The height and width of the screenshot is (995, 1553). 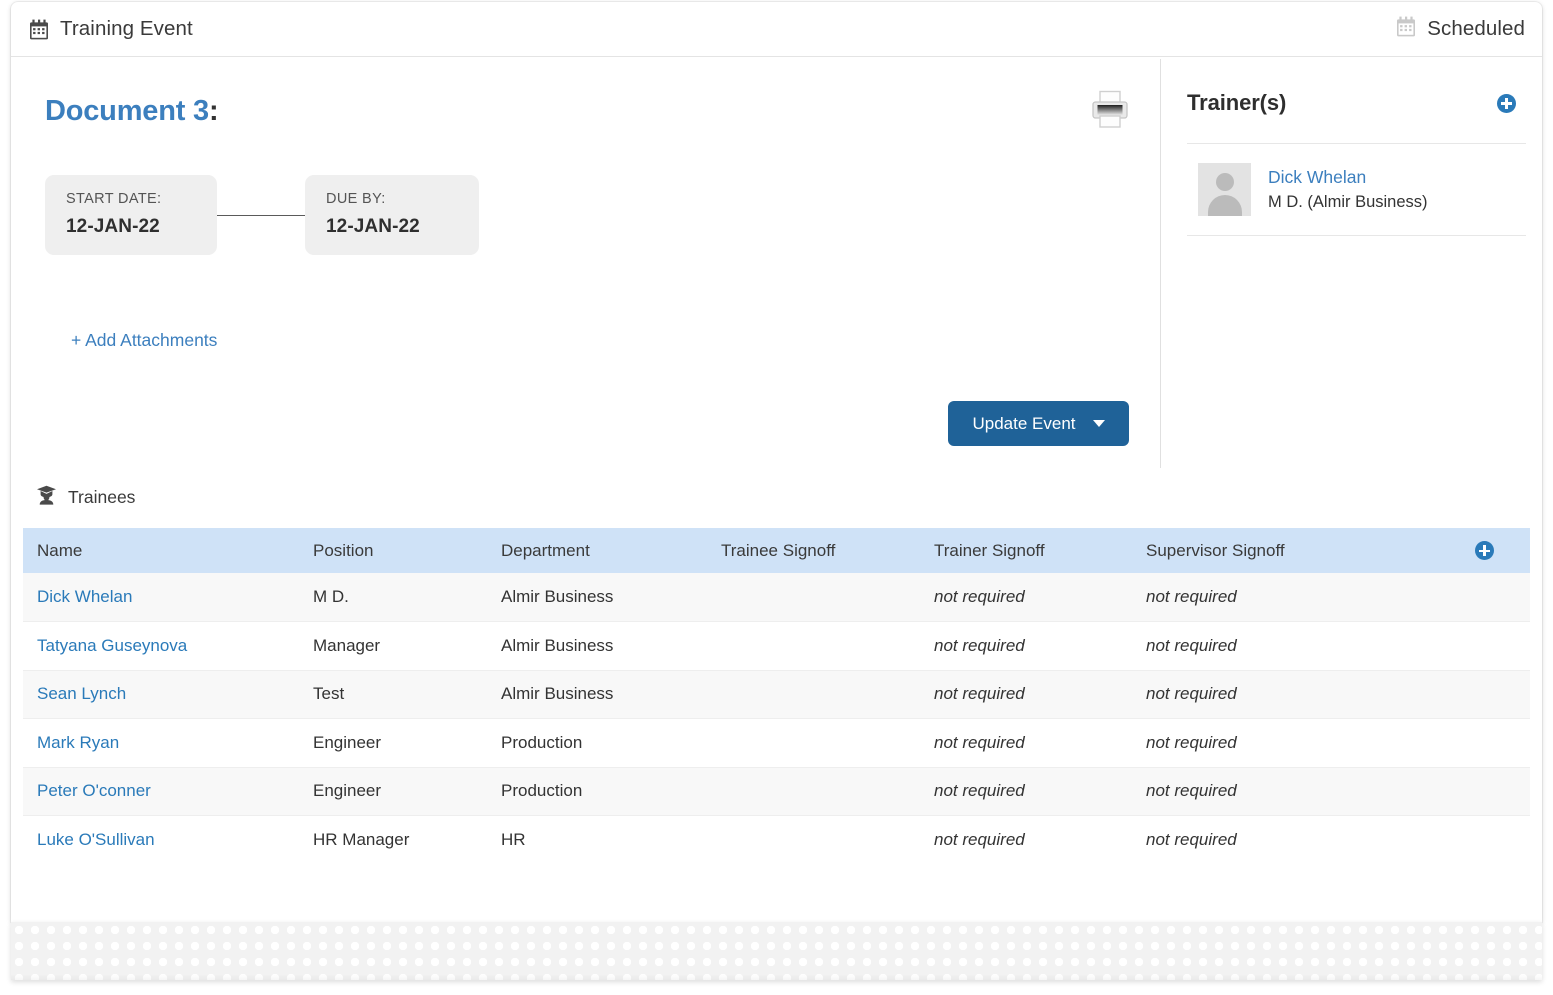 What do you see at coordinates (393, 646) in the screenshot?
I see `cell-position: Manager` at bounding box center [393, 646].